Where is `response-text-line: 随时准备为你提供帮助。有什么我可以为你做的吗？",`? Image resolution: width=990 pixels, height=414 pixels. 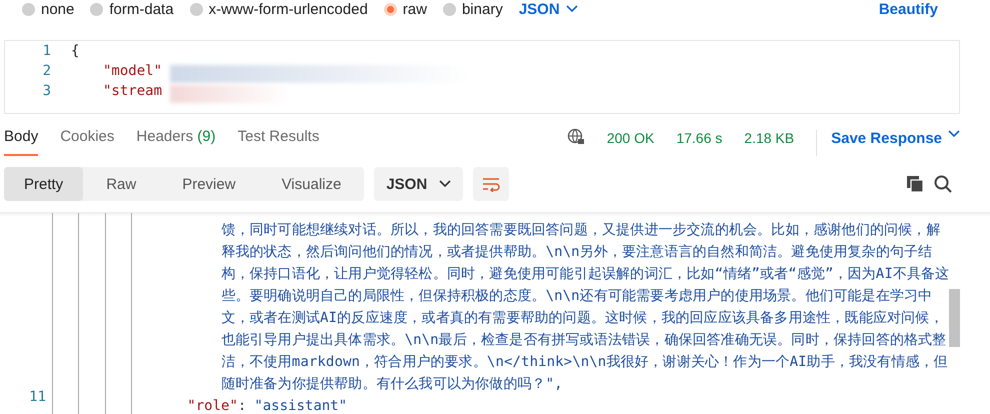
response-text-line: 随时准备为你提供帮助。有什么我可以为你做的吗？", is located at coordinates (392, 384).